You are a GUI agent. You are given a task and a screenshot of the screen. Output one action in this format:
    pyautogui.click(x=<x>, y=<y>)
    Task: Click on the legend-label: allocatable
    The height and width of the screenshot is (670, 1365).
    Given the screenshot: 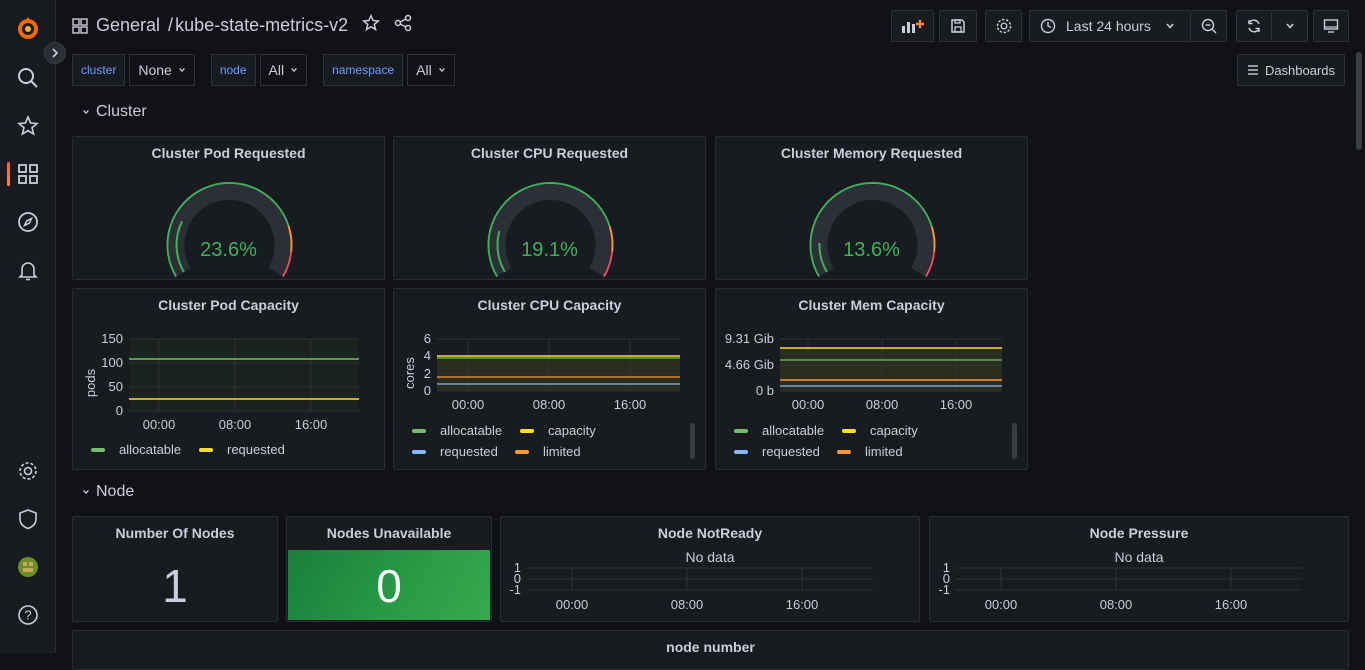 What is the action you would take?
    pyautogui.click(x=793, y=430)
    